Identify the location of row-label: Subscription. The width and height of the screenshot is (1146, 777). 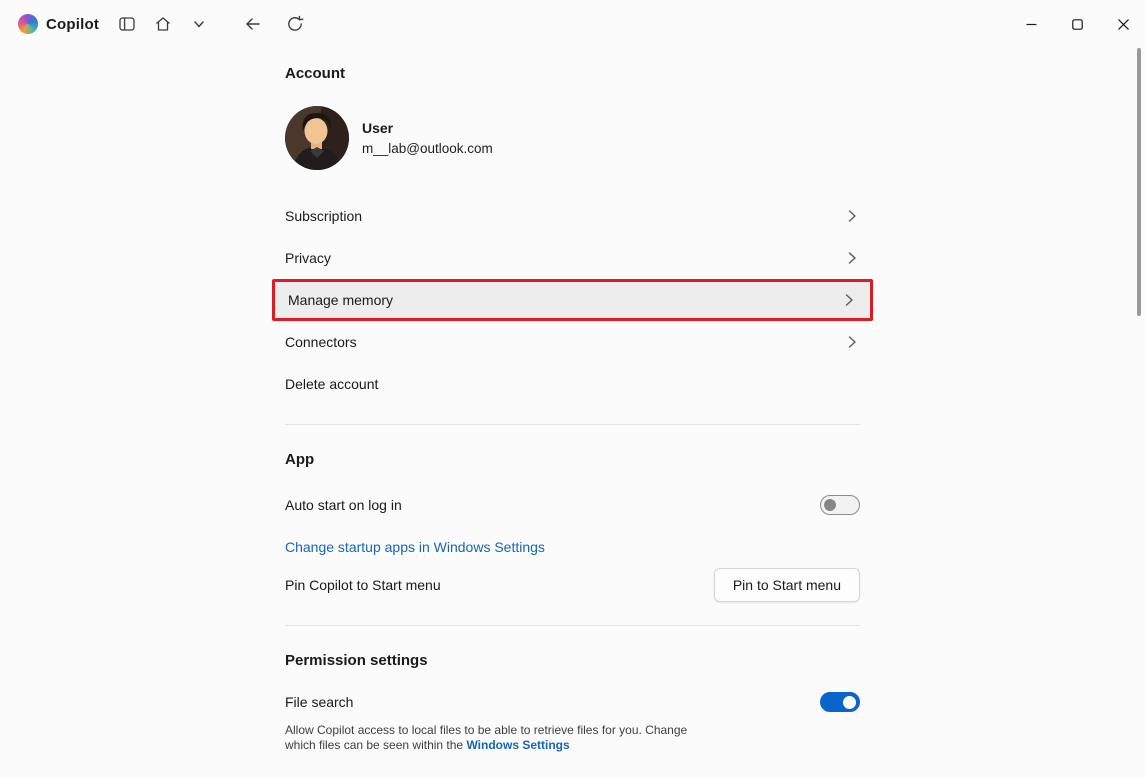
(324, 216).